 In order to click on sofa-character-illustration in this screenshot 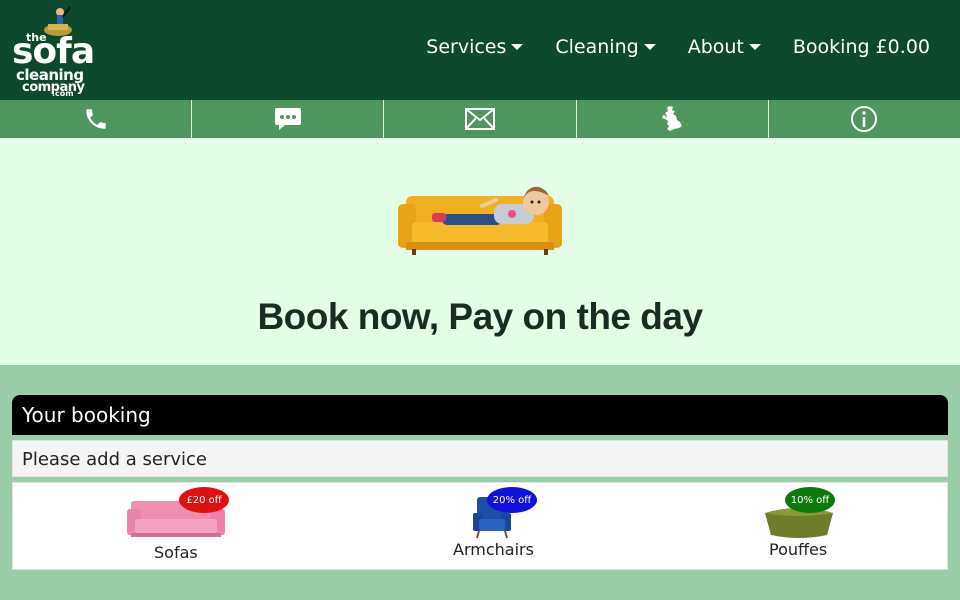, I will do `click(480, 220)`.